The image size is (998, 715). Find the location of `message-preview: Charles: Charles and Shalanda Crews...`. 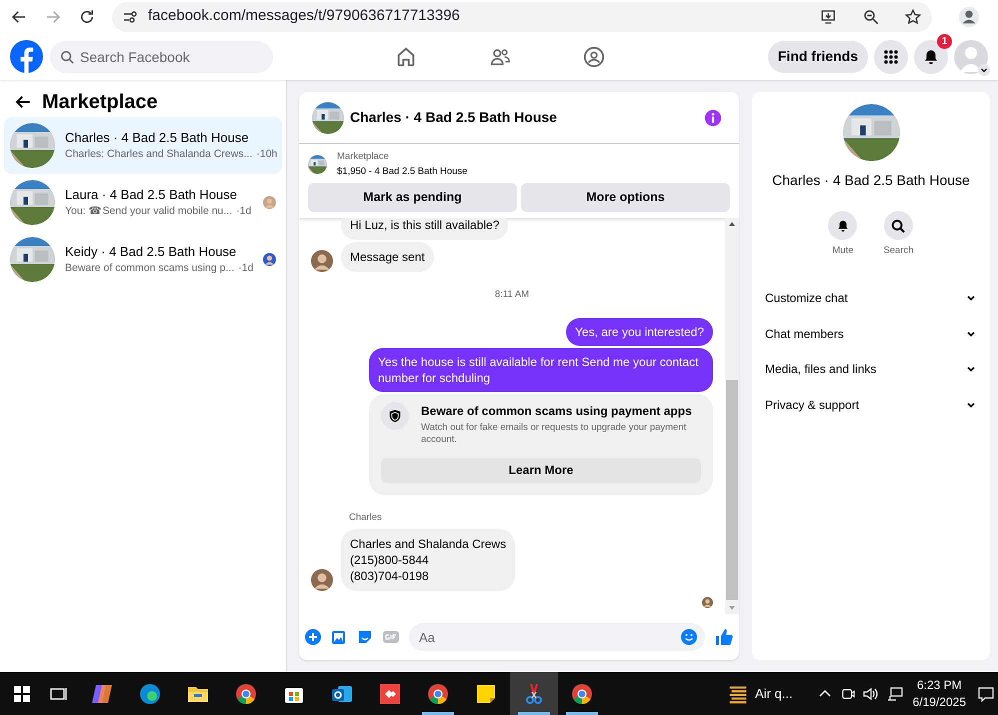

message-preview: Charles: Charles and Shalanda Crews... is located at coordinates (158, 154).